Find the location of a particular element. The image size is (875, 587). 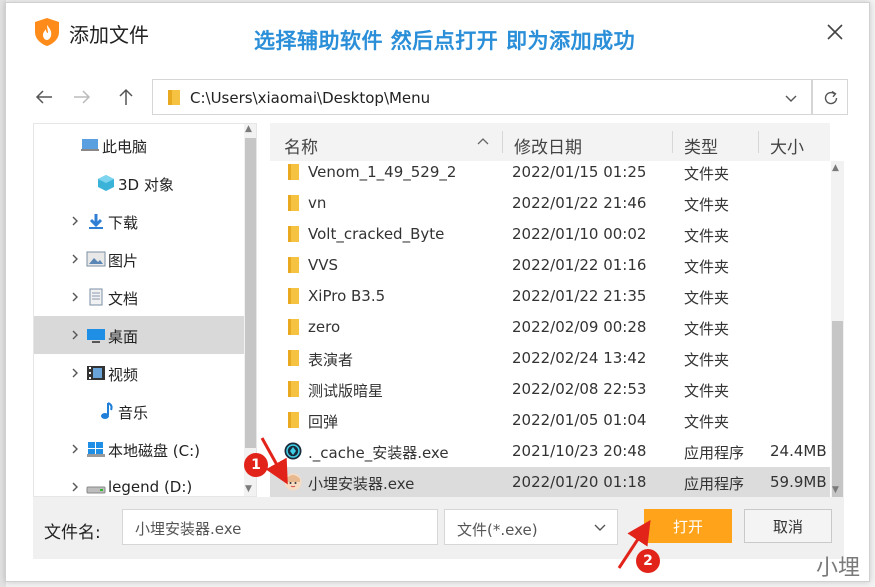

desktop-icon is located at coordinates (96, 335).